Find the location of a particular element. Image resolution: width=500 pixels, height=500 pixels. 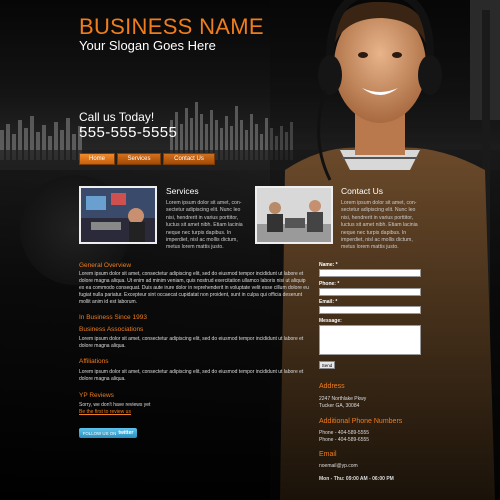

affiliations-title: Affiliations is located at coordinates (94, 361).